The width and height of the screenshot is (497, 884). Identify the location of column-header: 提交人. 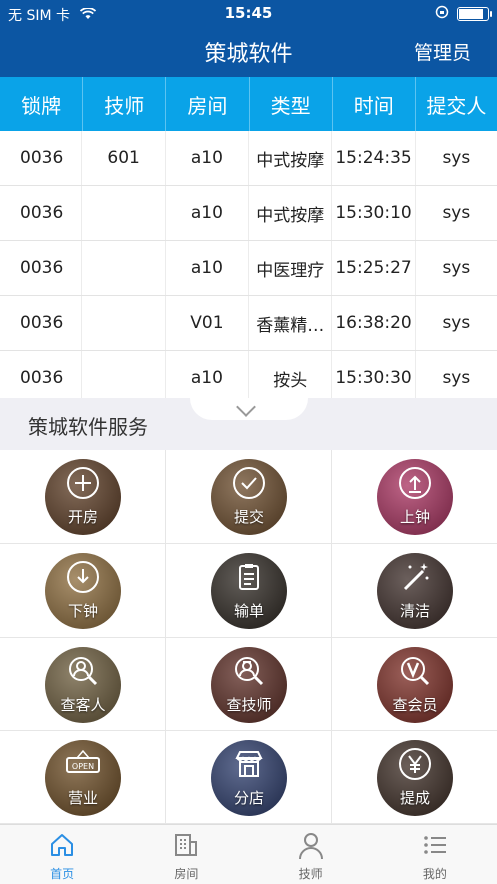
(456, 105).